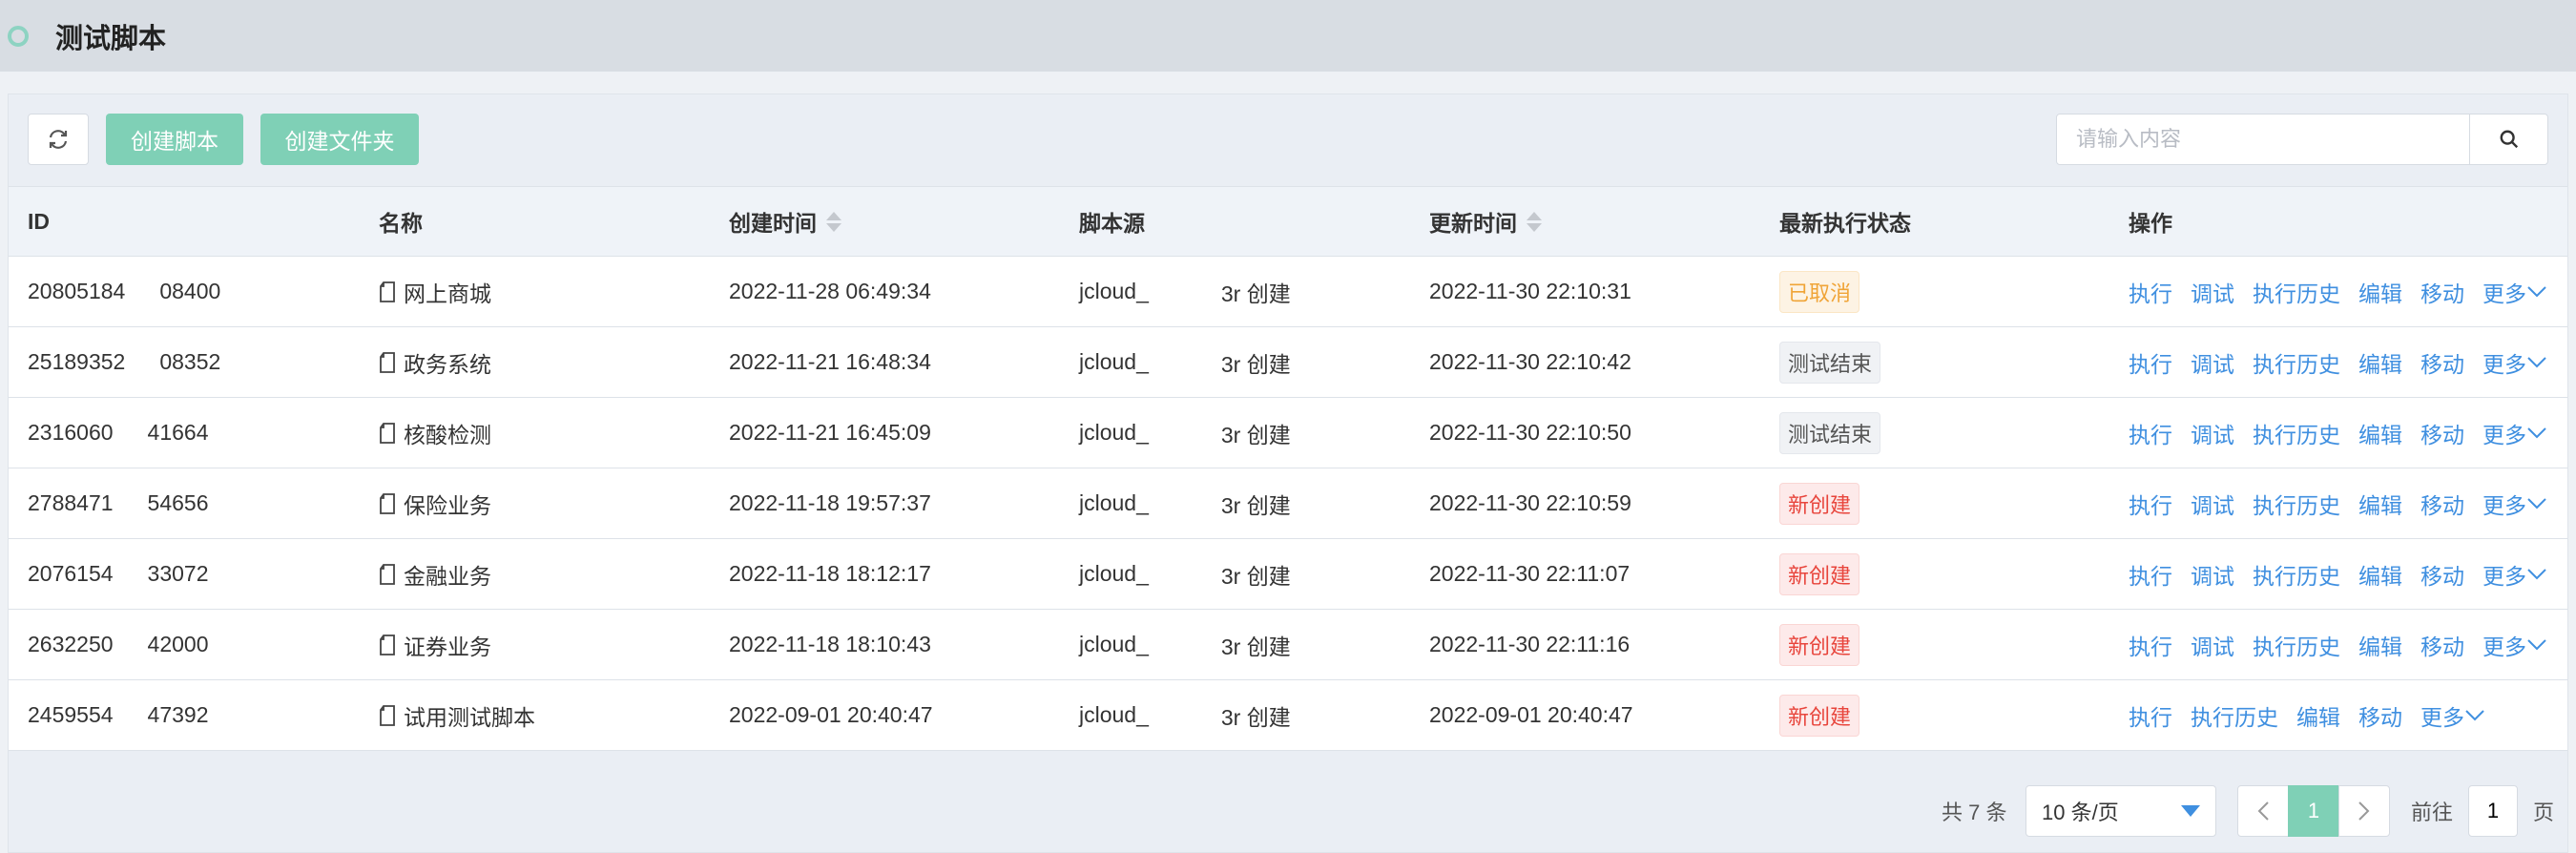 This screenshot has width=2576, height=853. What do you see at coordinates (435, 574) in the screenshot?
I see `script-name: 金融业务` at bounding box center [435, 574].